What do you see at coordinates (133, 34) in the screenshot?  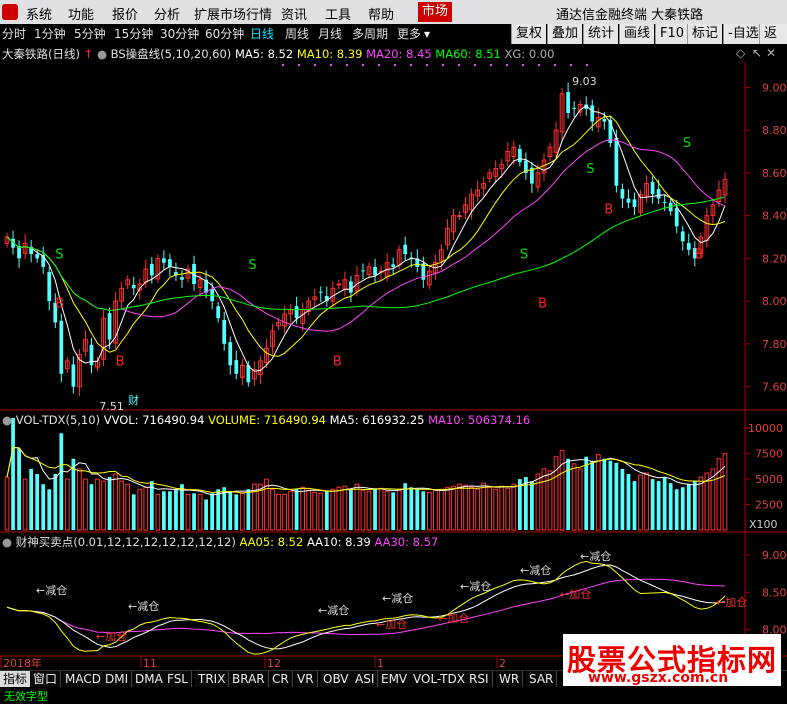 I see `period-15min: 15分钟` at bounding box center [133, 34].